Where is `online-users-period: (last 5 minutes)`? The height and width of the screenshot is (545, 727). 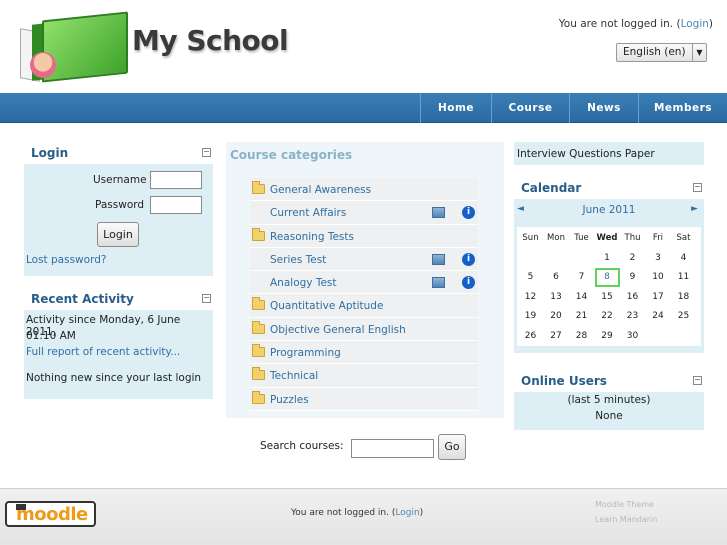 online-users-period: (last 5 minutes) is located at coordinates (609, 400).